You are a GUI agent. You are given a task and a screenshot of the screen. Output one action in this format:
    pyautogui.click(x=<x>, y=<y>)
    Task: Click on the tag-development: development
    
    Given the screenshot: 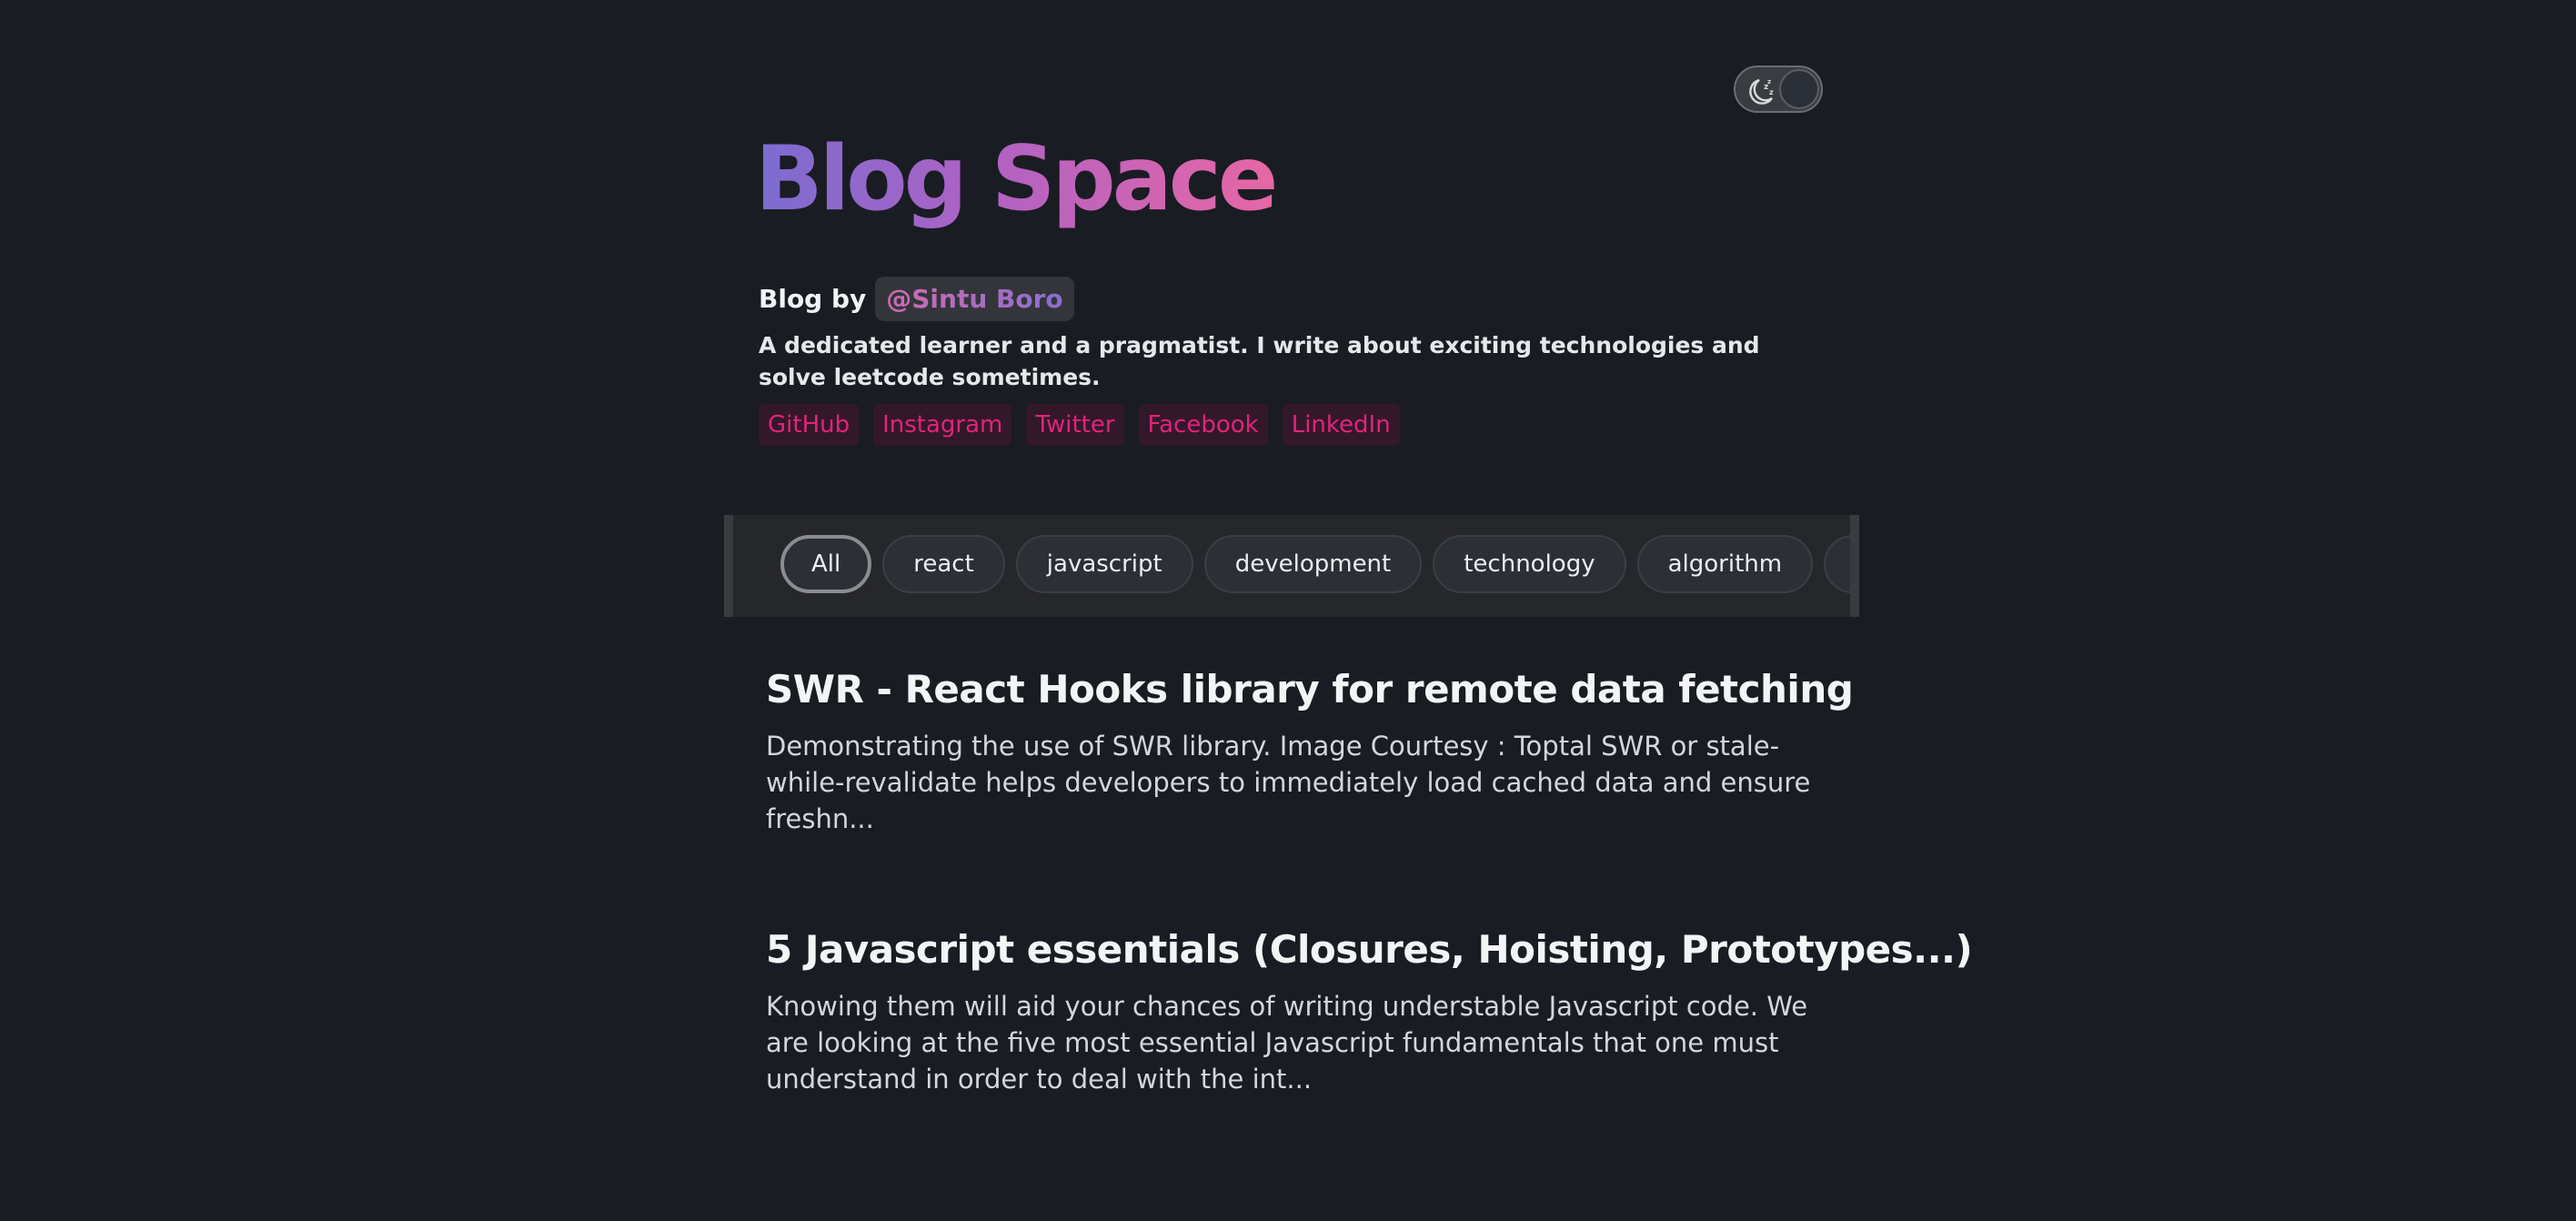 What is the action you would take?
    pyautogui.click(x=1313, y=564)
    